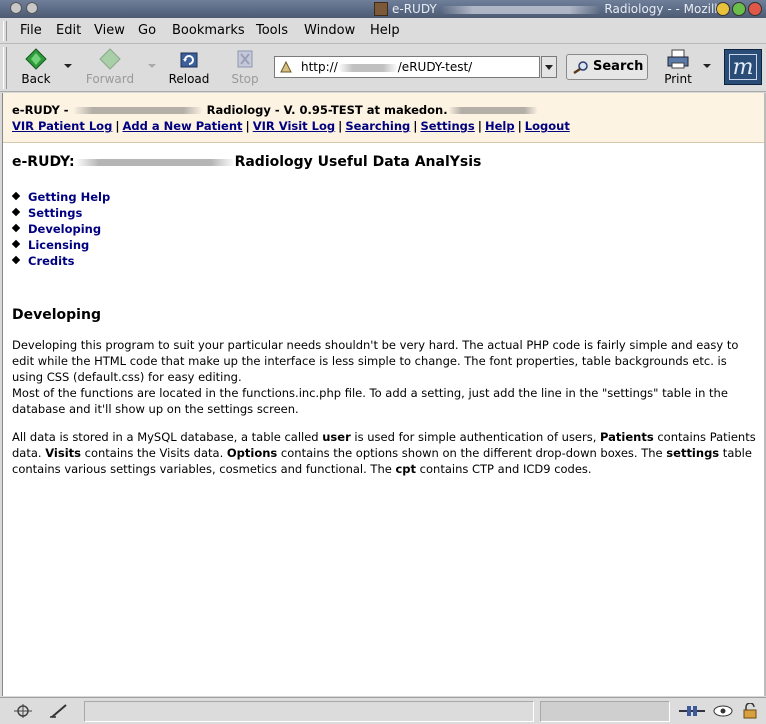 This screenshot has height=724, width=766. What do you see at coordinates (245, 59) in the screenshot?
I see `stop-icon` at bounding box center [245, 59].